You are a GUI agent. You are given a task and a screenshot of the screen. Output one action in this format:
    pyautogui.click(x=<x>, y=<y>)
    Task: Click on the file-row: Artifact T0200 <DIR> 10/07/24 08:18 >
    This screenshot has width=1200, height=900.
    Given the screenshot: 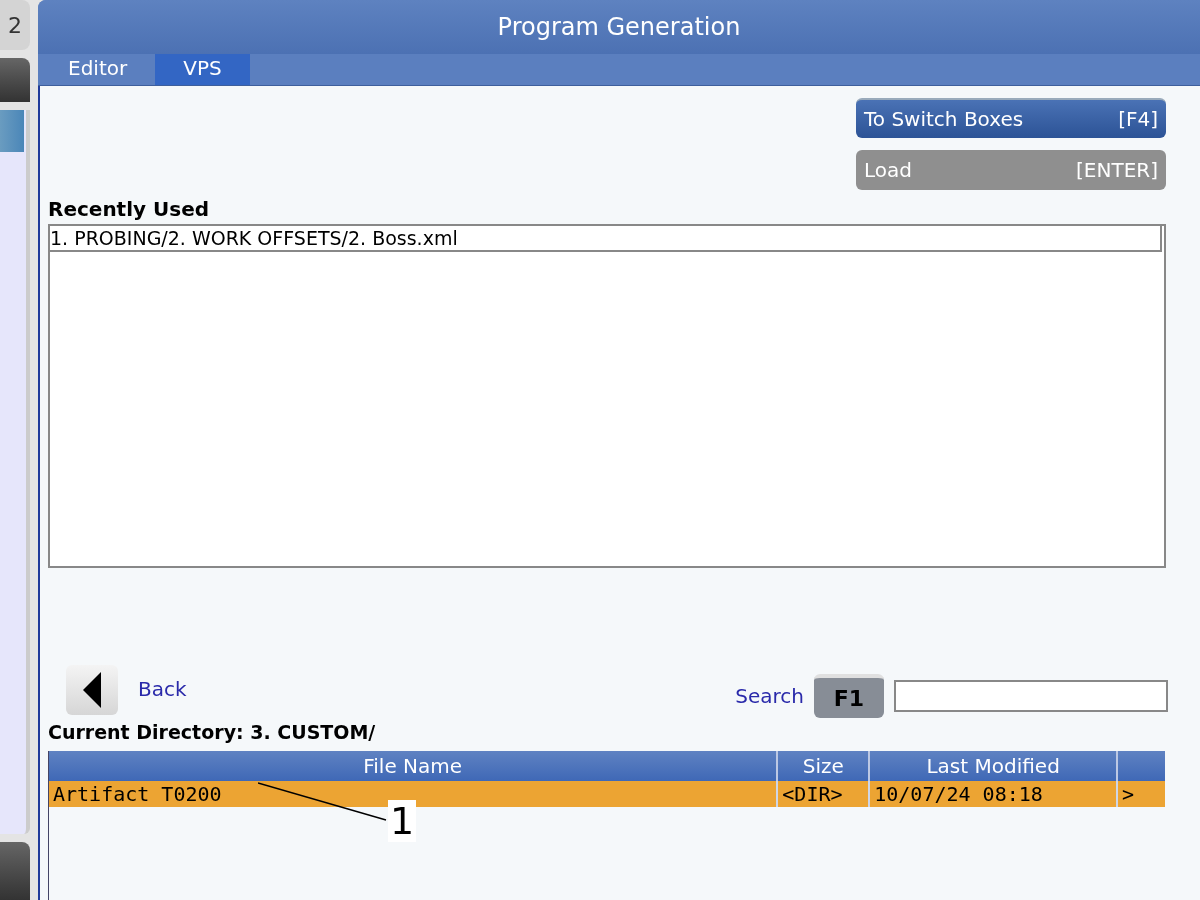 What is the action you would take?
    pyautogui.click(x=607, y=793)
    